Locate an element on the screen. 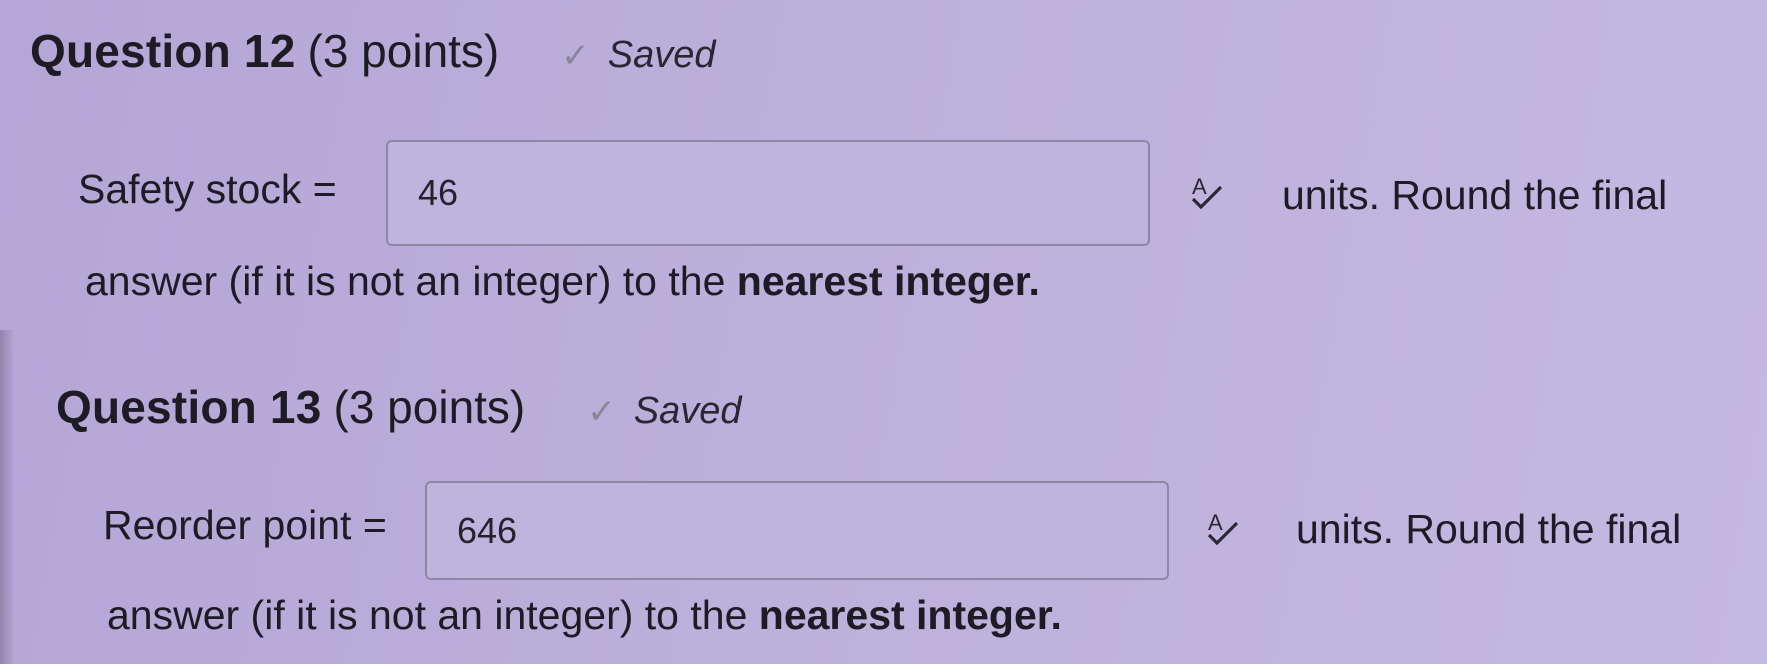  question-13-header: Question 13 (3 points) ✓ Saved is located at coordinates (399, 407).